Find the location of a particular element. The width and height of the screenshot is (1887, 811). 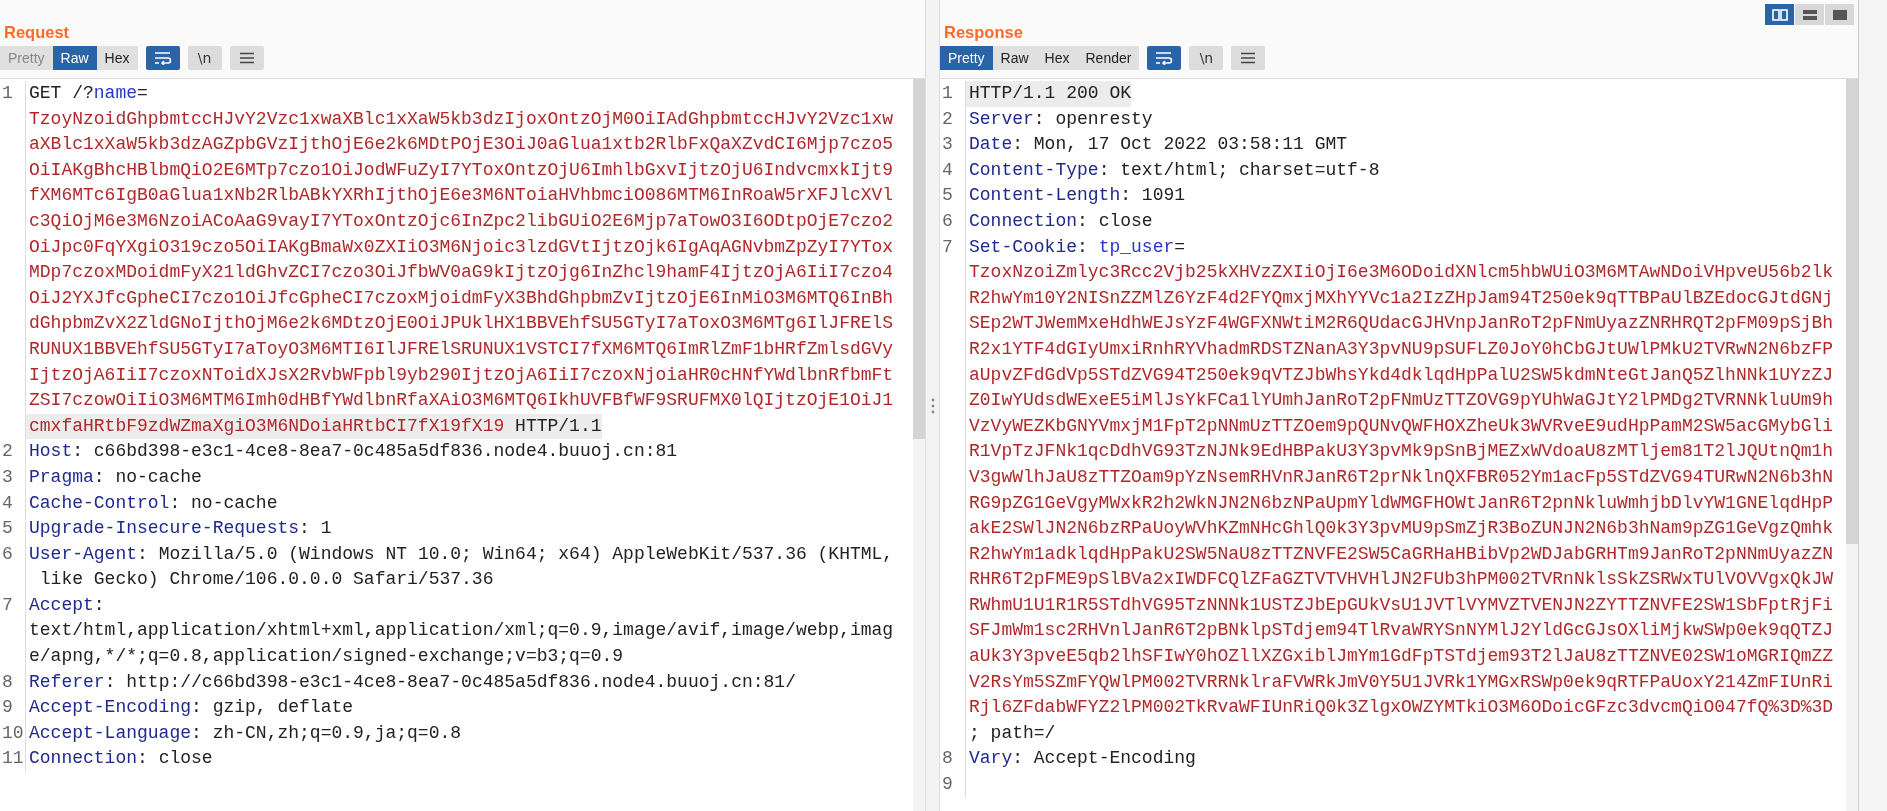

encoded-value: MDp7czoxMDoidmFyX21ldGhvZCI7czo3OiJfbWV0aG9kIjtzOjg6InZhcl9hamF4IjtzOjA6IiI7czo4 is located at coordinates (461, 272).